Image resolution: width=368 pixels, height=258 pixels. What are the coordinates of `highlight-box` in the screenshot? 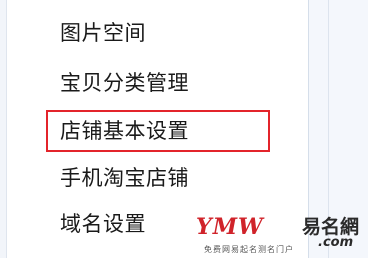 It's located at (158, 131).